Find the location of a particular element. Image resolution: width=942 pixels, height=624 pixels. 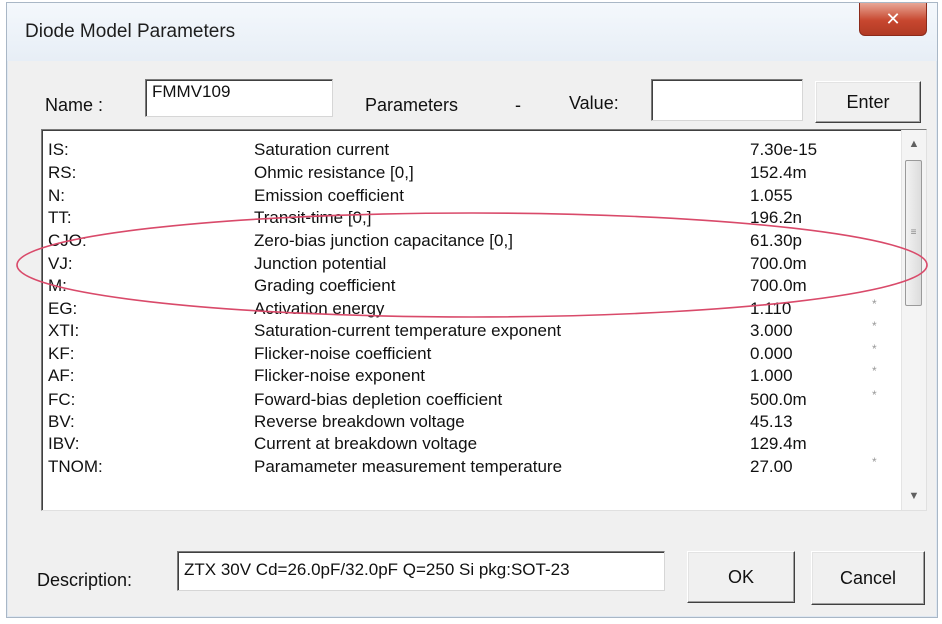

parameter-name: TNOM: is located at coordinates (75, 466).